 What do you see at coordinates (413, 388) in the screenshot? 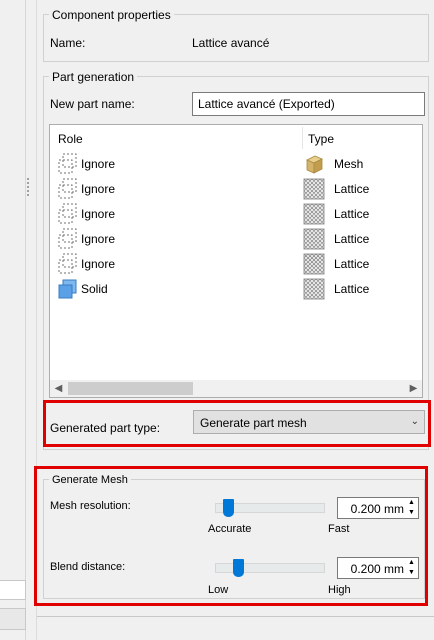
I see `scroll-right-icon: ▶` at bounding box center [413, 388].